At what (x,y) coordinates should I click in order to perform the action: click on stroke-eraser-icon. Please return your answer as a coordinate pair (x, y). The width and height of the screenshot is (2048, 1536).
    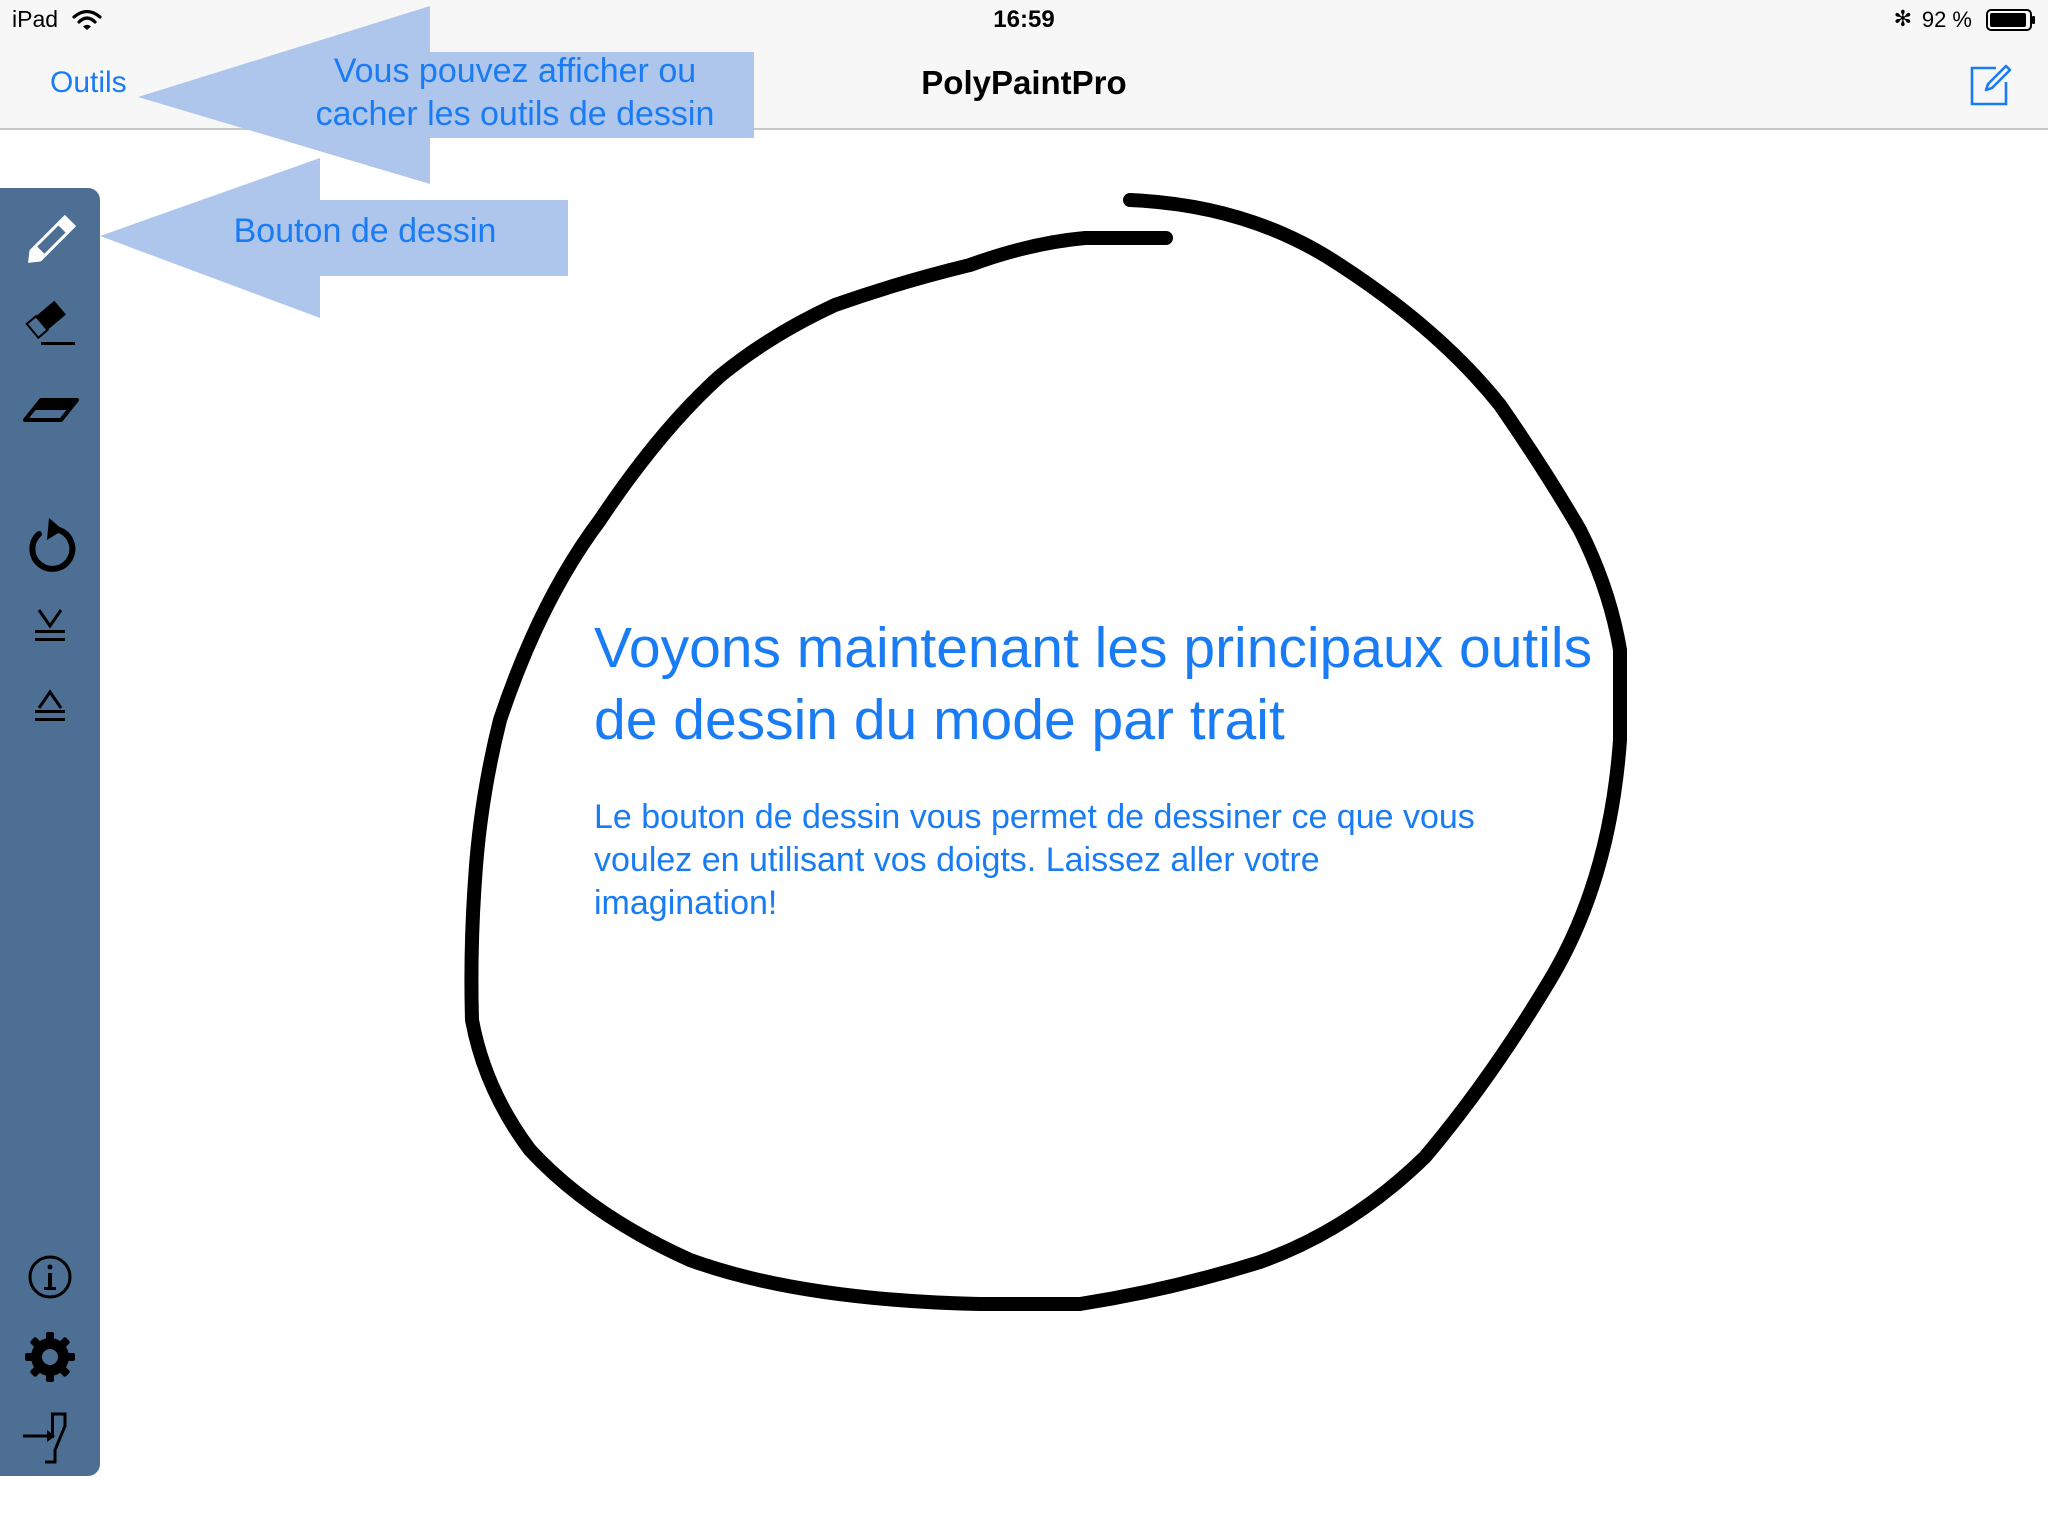
    Looking at the image, I should click on (50, 322).